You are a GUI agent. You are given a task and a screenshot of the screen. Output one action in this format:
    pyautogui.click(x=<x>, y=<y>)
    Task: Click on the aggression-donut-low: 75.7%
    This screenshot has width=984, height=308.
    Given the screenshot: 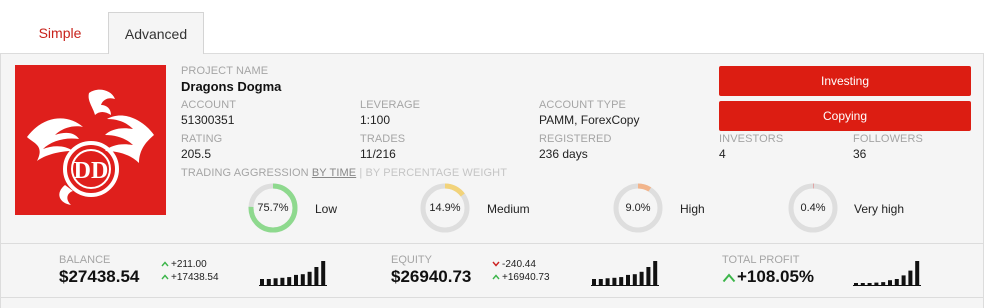 What is the action you would take?
    pyautogui.click(x=273, y=208)
    